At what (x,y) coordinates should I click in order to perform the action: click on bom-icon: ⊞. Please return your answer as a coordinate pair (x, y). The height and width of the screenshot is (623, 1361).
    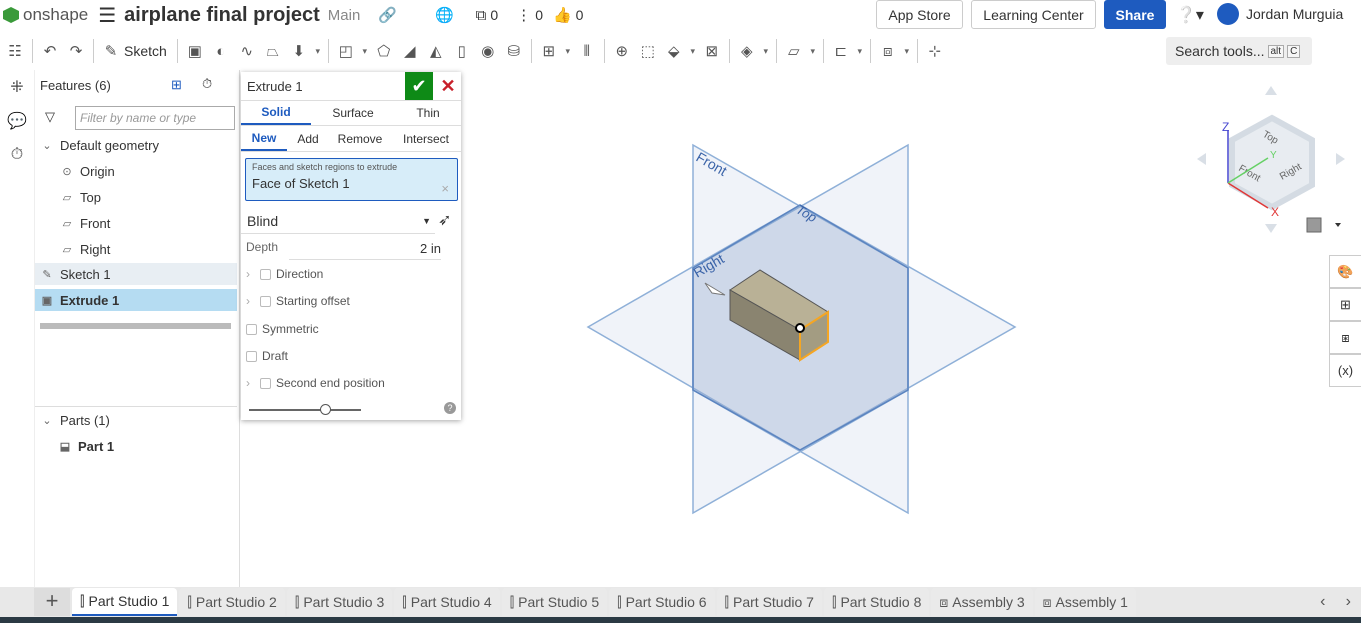
    Looking at the image, I should click on (1345, 304).